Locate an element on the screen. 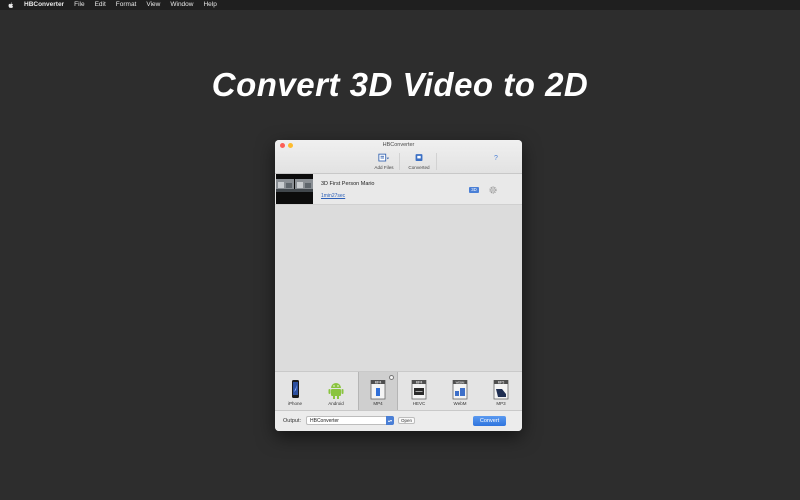 Image resolution: width=800 pixels, height=500 pixels. menu-edit: Edit is located at coordinates (100, 5).